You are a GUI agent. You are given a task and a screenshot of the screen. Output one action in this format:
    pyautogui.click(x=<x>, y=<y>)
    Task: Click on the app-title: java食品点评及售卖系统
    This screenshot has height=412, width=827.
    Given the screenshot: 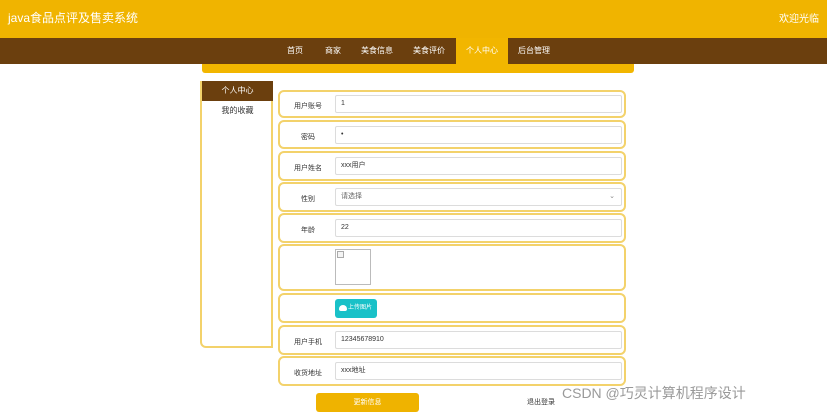 What is the action you would take?
    pyautogui.click(x=73, y=18)
    